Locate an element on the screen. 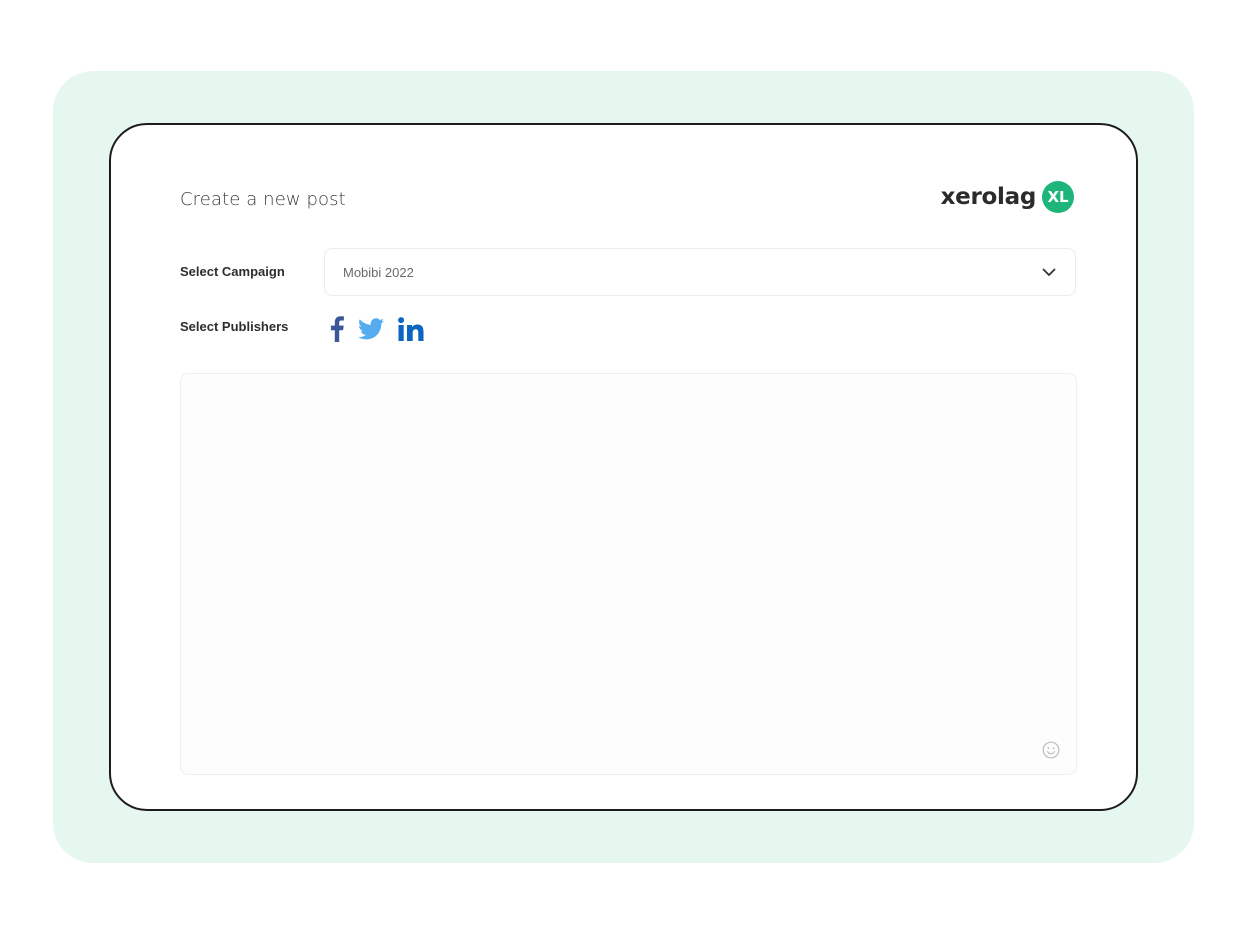  campaign-select: Mobibi 2022 is located at coordinates (700, 272).